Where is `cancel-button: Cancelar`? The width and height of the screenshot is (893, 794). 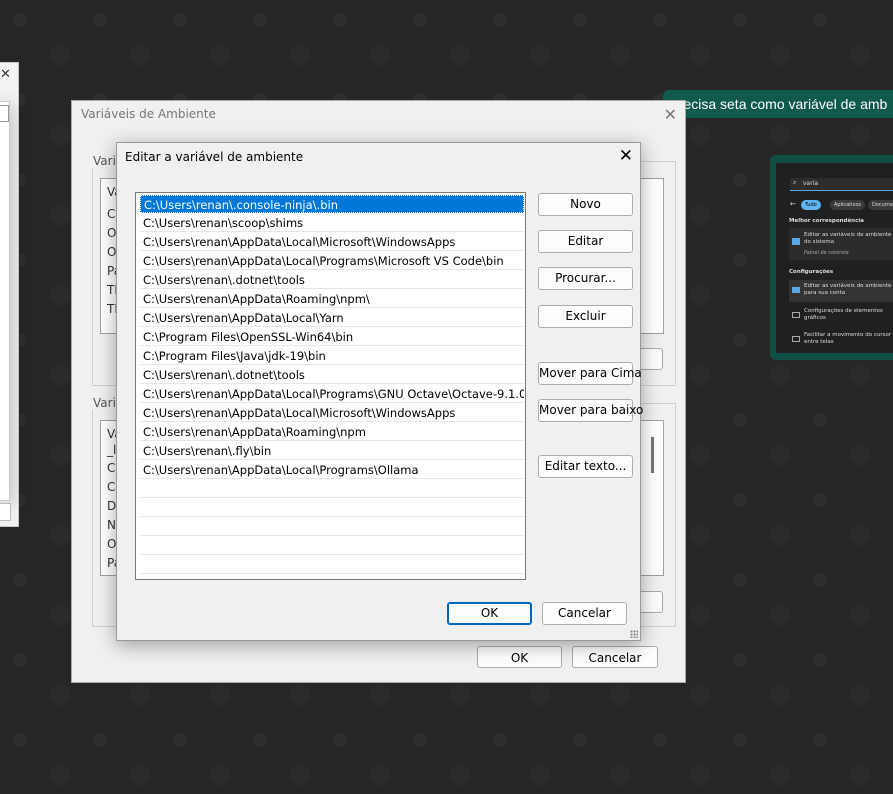
cancel-button: Cancelar is located at coordinates (584, 613).